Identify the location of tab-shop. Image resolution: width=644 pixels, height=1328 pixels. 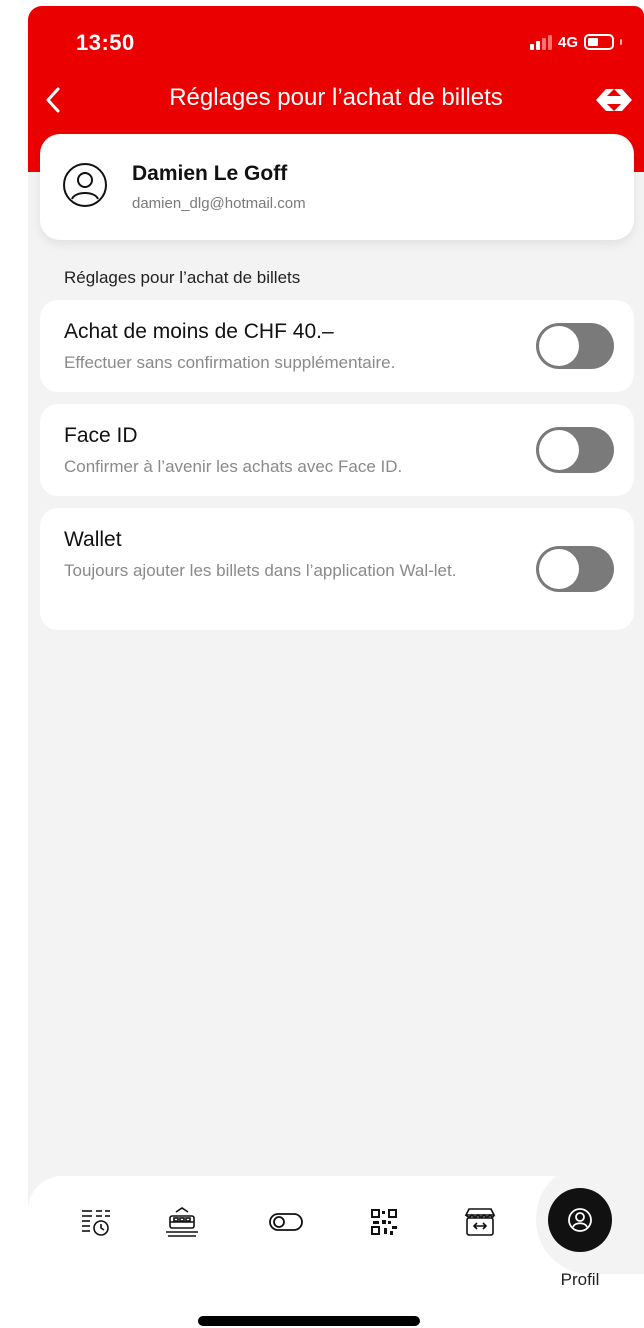
(480, 1222).